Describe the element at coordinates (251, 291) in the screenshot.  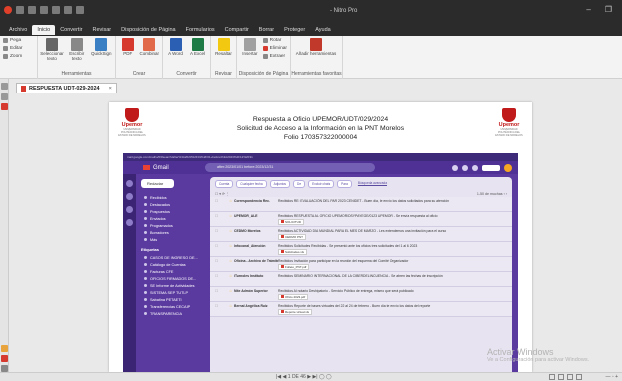
I see `sender: Nite Admón Superior` at that location.